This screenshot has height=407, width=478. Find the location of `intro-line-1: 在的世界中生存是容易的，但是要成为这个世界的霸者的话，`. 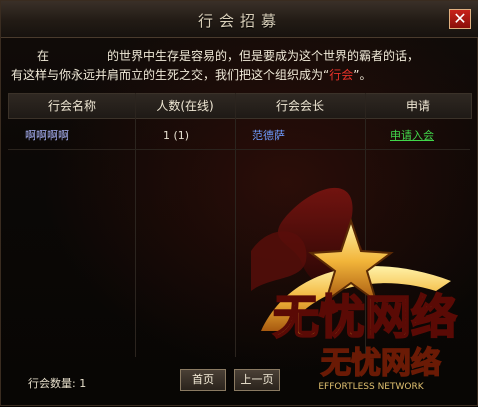

intro-line-1: 在的世界中生存是容易的，但是要成为这个世界的霸者的话， is located at coordinates (228, 56).